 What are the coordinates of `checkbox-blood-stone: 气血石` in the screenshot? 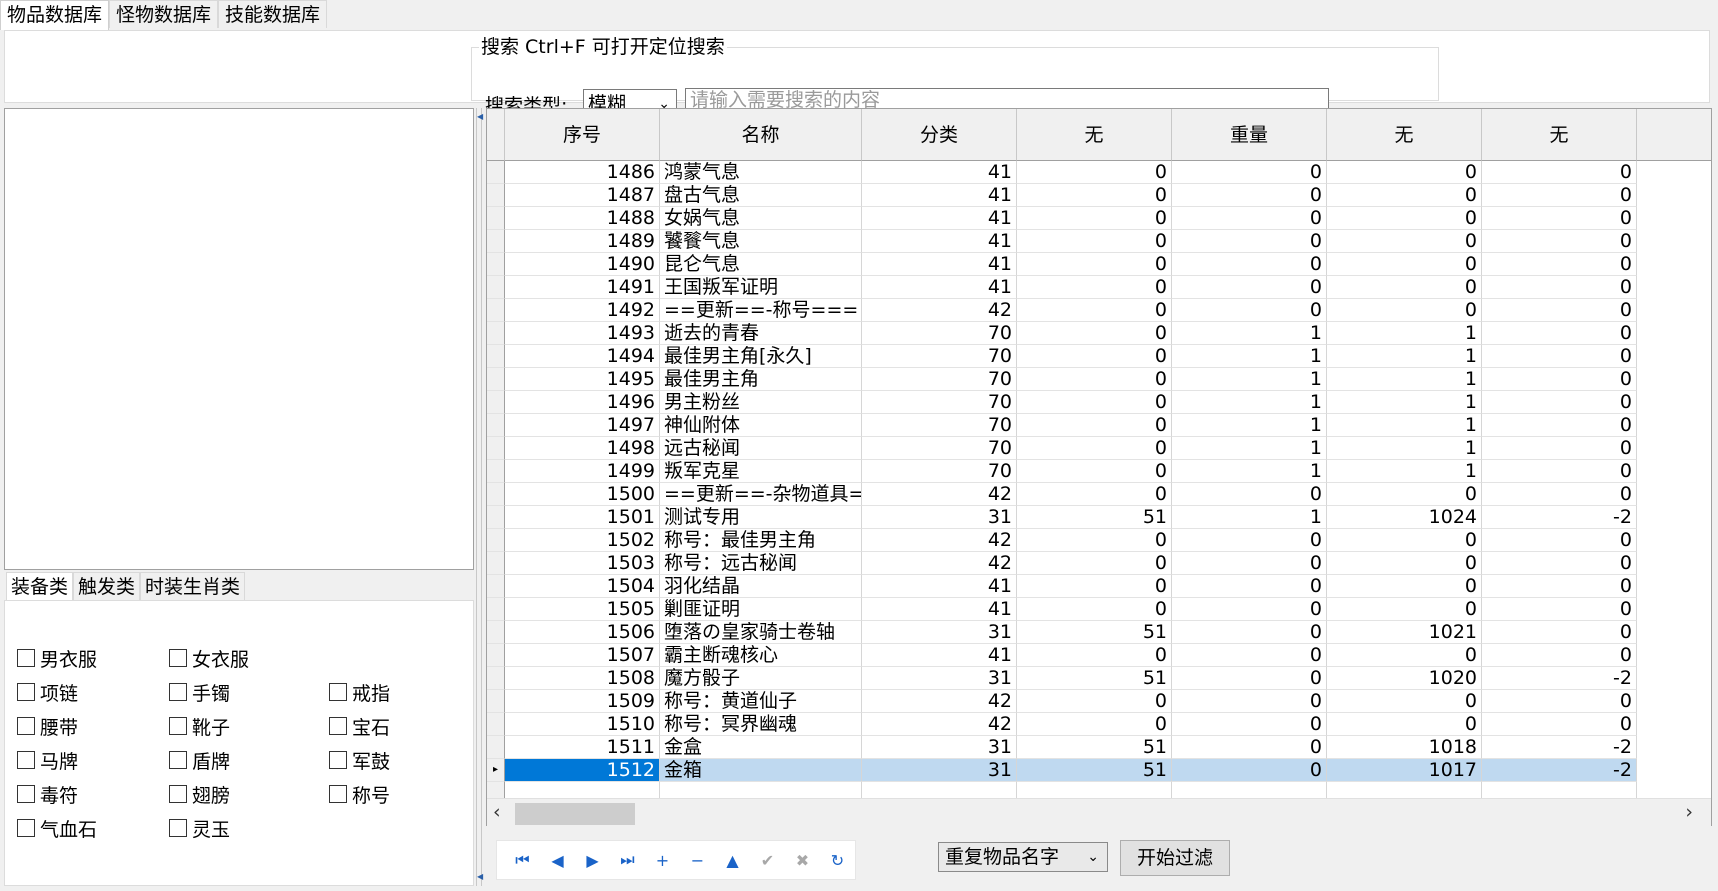 It's located at (57, 828).